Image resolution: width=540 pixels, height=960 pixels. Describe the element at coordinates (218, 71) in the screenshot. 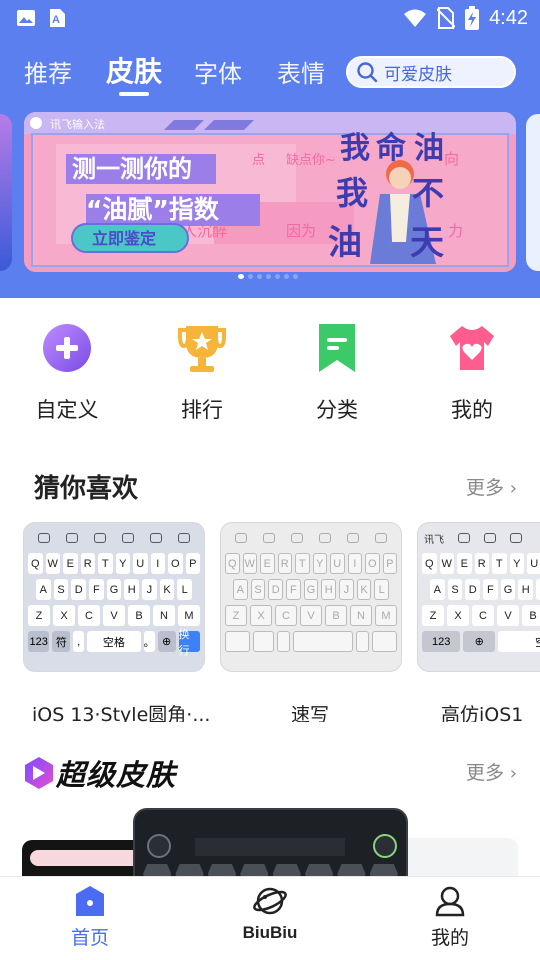

I see `tab-fonts: 字体` at that location.